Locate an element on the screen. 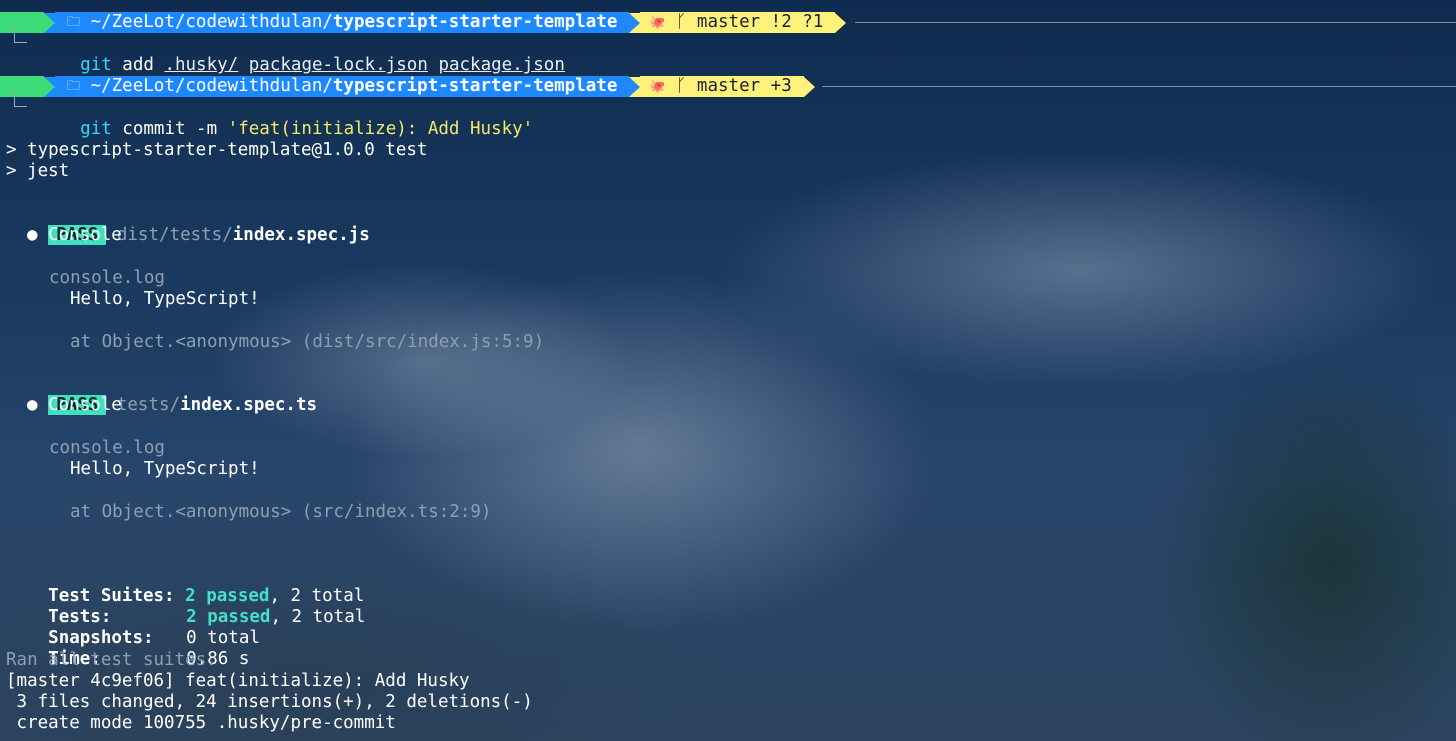 The width and height of the screenshot is (1456, 741). summary-total: , 2 total is located at coordinates (318, 617).